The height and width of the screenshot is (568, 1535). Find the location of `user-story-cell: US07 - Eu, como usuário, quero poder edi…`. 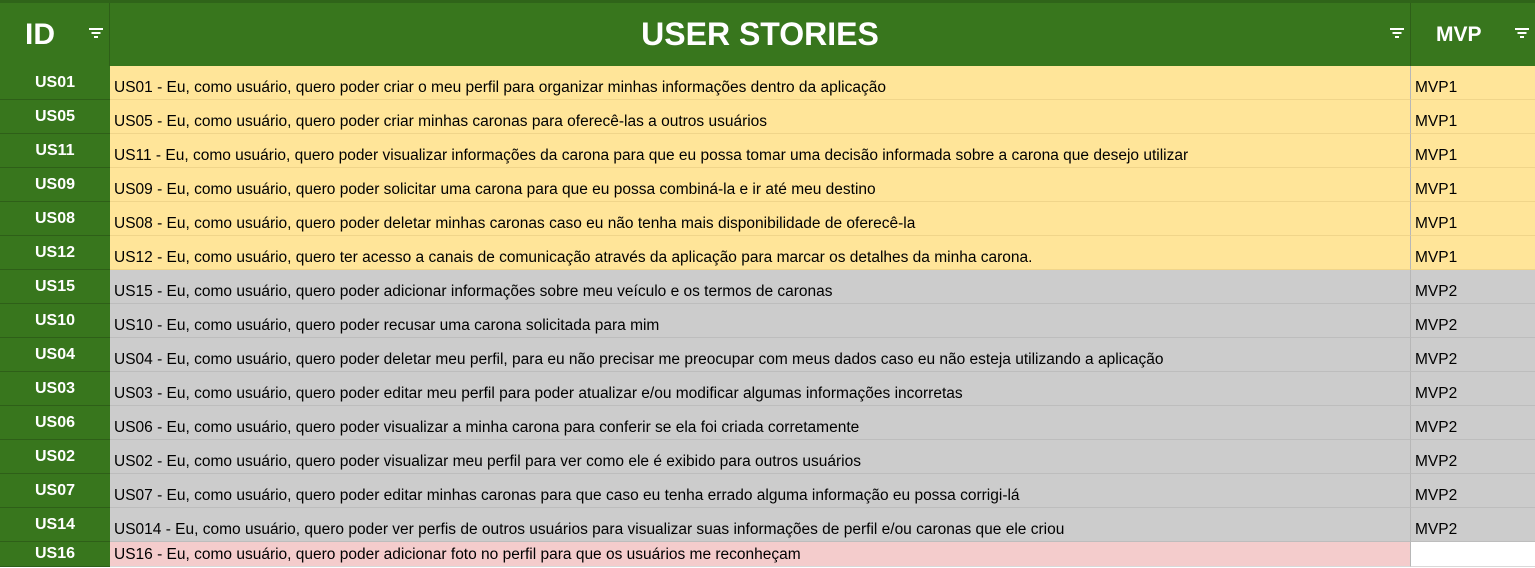

user-story-cell: US07 - Eu, como usuário, quero poder edi… is located at coordinates (760, 491).